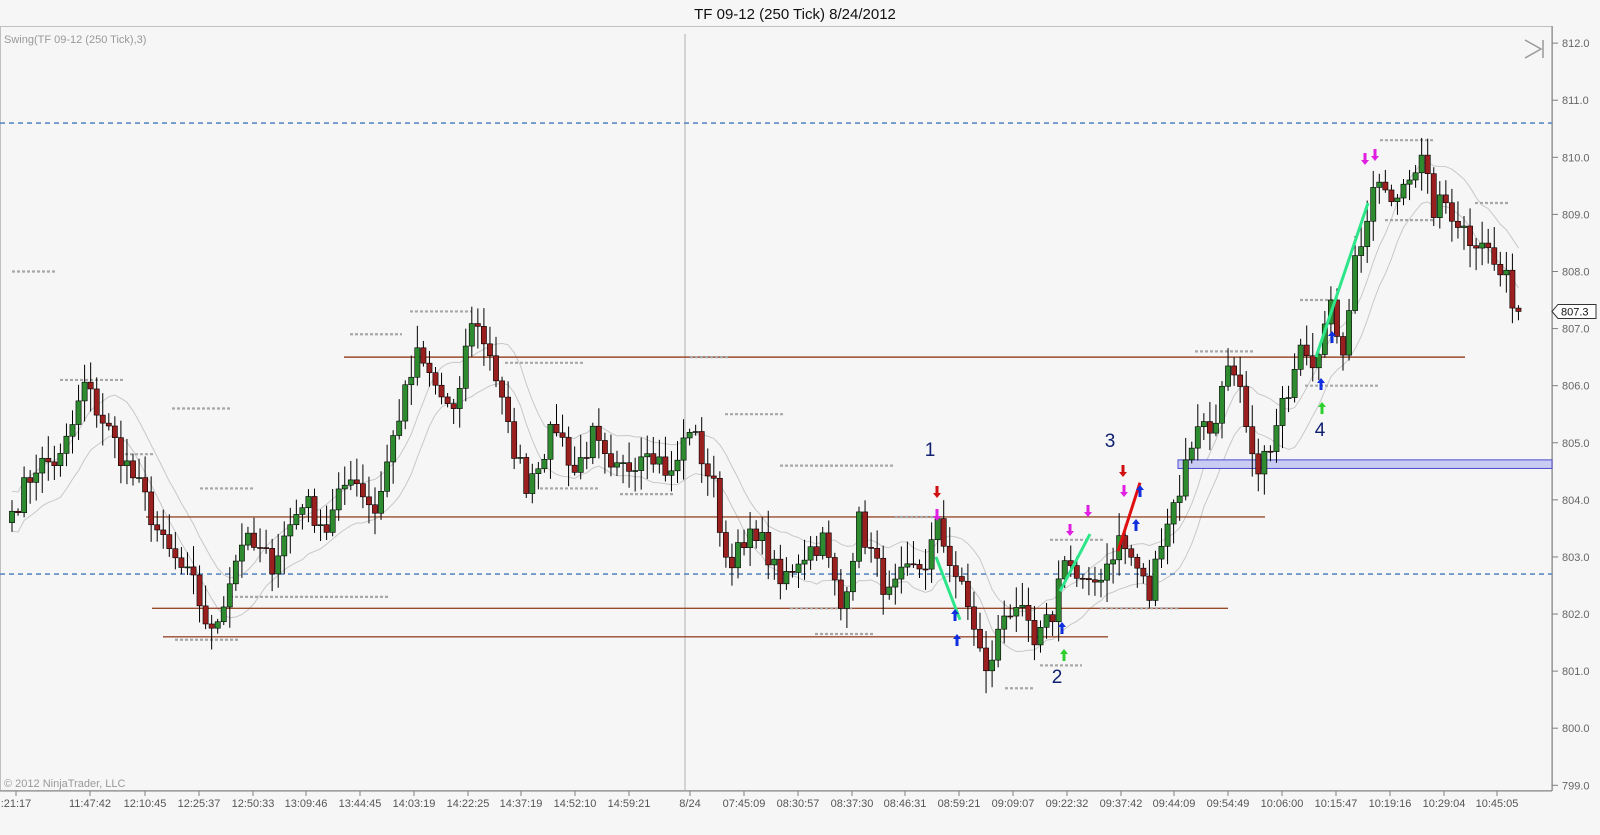 The width and height of the screenshot is (1600, 835). I want to click on swing-annotation-label: 1, so click(930, 450).